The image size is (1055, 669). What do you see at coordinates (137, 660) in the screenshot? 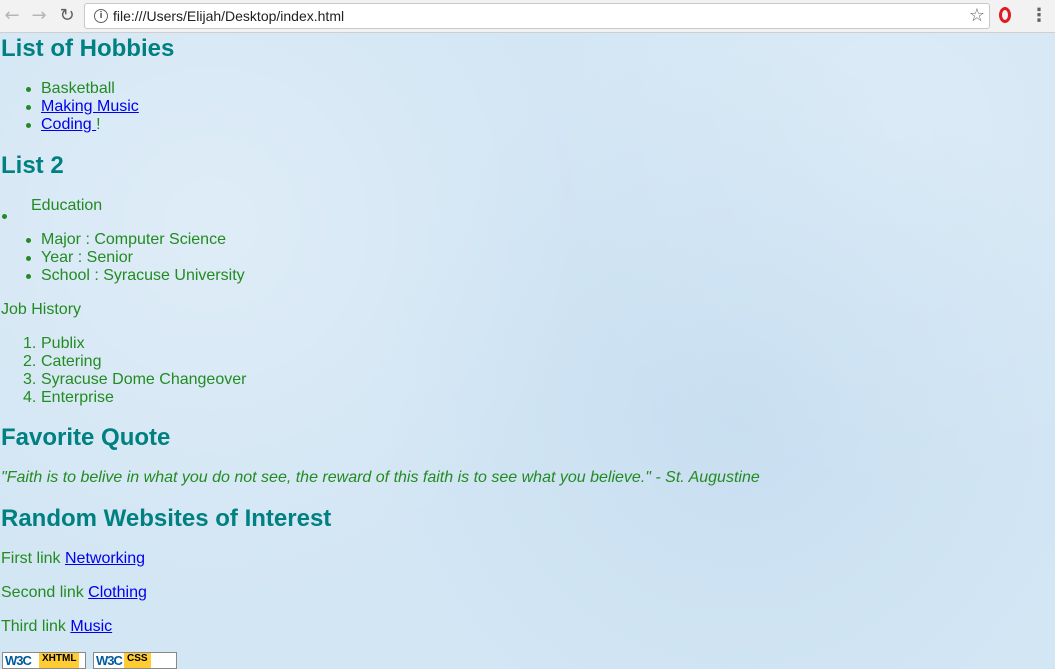
I see `badge-label: CSS` at bounding box center [137, 660].